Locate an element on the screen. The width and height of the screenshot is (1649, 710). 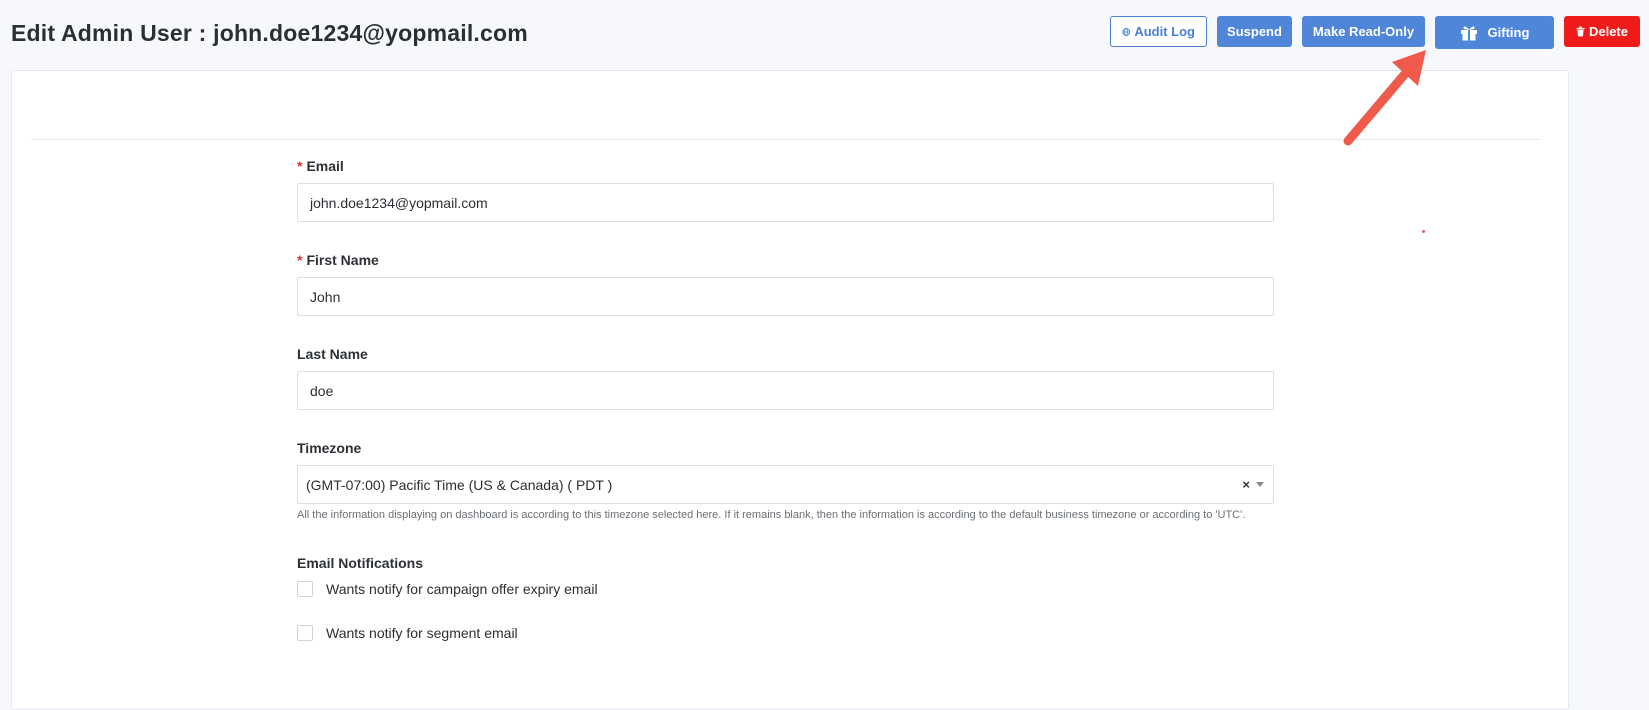
audit-log-button: Audit Log is located at coordinates (1158, 31).